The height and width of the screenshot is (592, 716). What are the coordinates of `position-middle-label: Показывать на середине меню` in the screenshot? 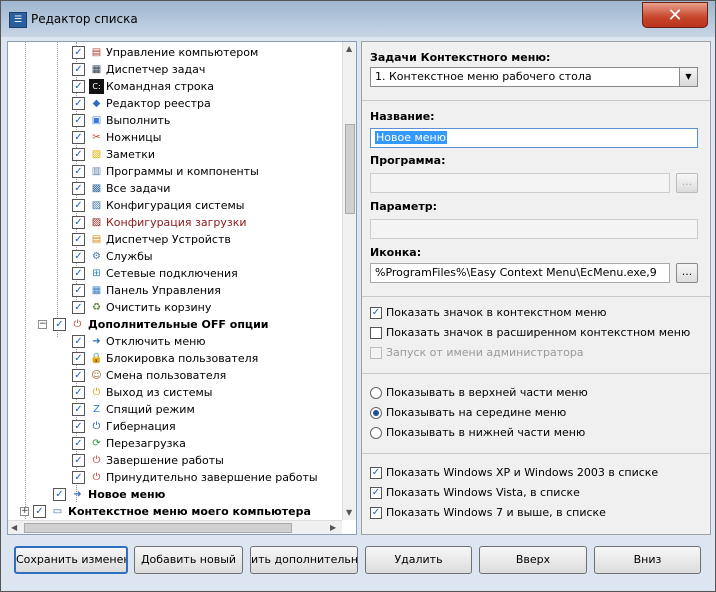 It's located at (476, 412).